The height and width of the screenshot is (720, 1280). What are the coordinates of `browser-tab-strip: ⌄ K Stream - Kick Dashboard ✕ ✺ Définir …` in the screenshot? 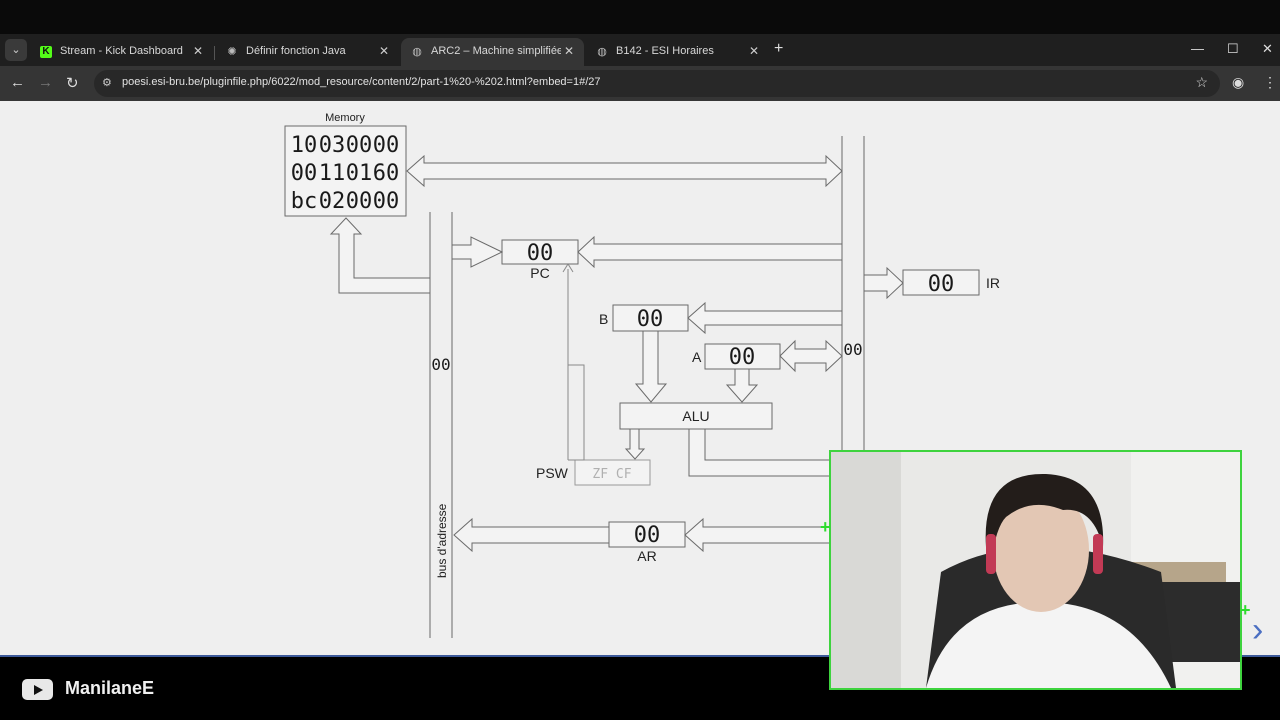 It's located at (640, 50).